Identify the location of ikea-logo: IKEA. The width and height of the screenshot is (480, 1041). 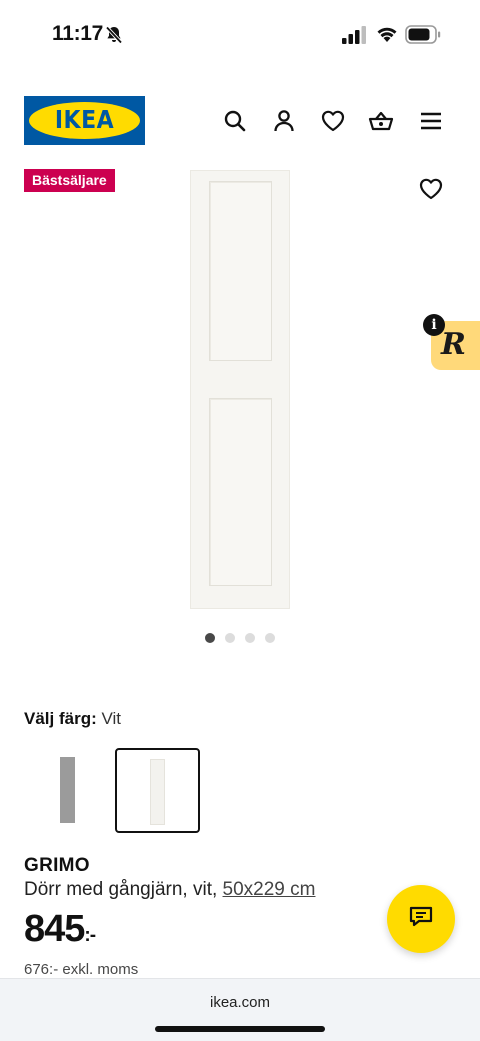
(84, 120).